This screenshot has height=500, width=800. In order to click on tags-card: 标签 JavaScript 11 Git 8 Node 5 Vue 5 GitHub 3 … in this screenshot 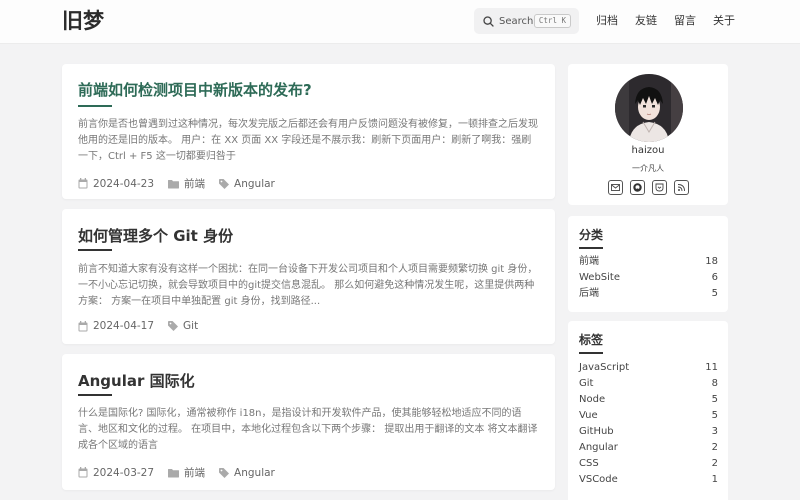, I will do `click(648, 410)`.